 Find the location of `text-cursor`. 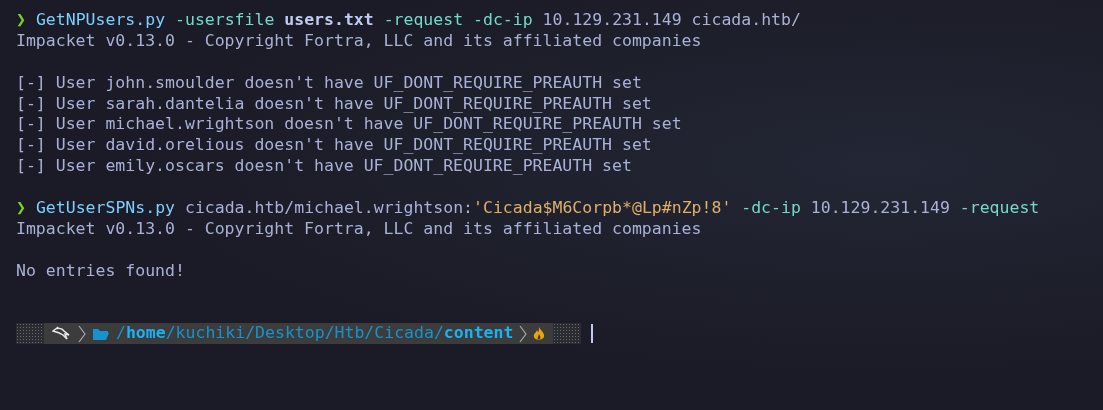

text-cursor is located at coordinates (592, 334).